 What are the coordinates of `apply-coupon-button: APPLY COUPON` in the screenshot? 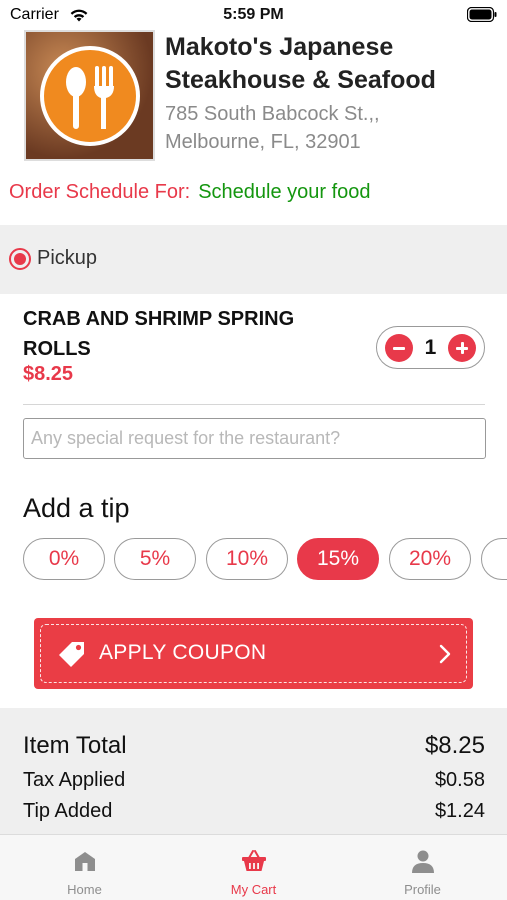 It's located at (253, 653).